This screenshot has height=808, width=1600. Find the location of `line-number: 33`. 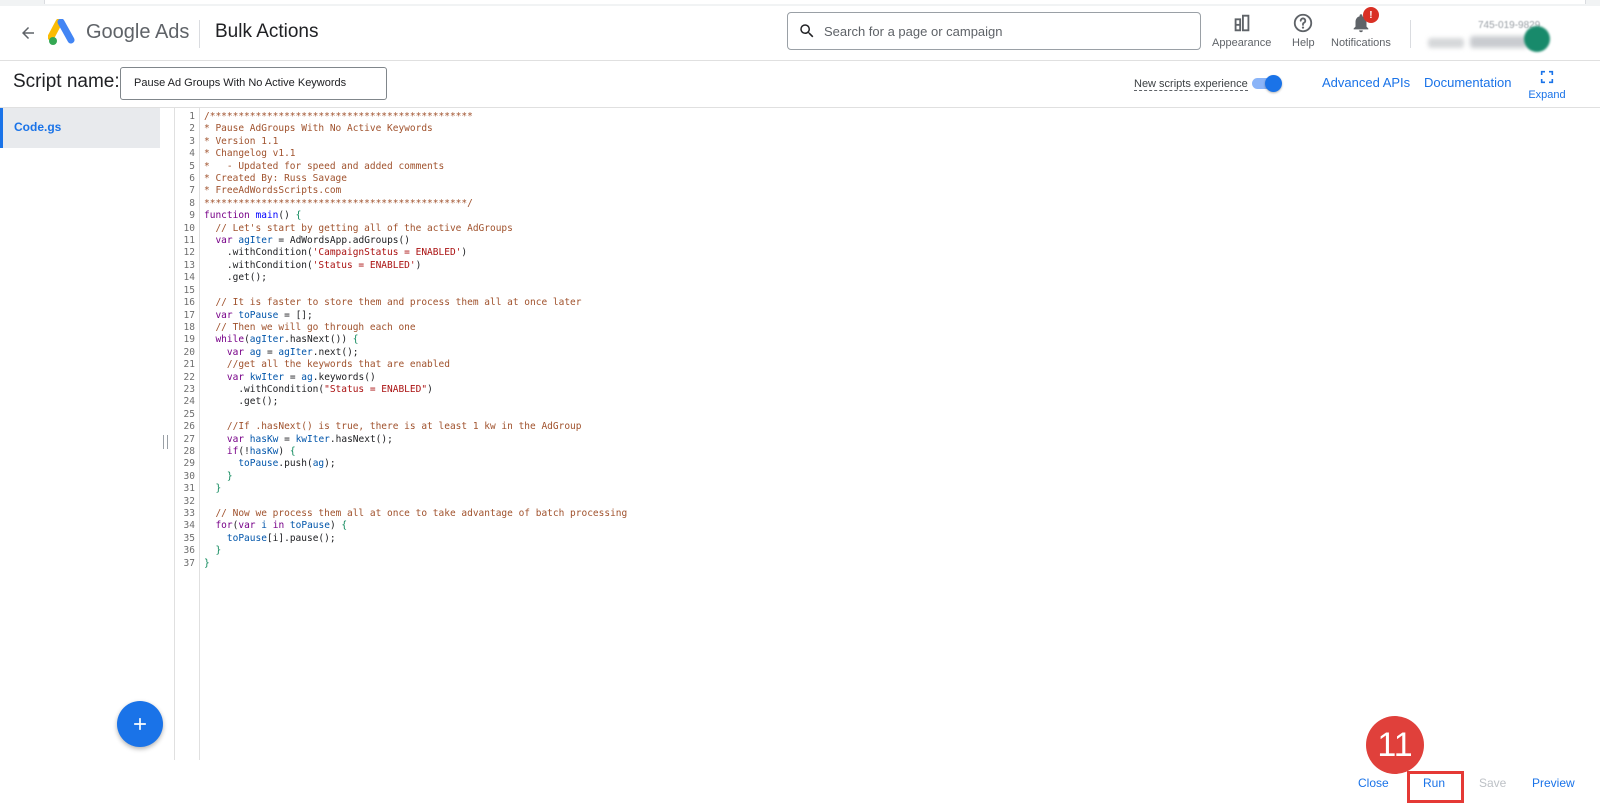

line-number: 33 is located at coordinates (189, 513).